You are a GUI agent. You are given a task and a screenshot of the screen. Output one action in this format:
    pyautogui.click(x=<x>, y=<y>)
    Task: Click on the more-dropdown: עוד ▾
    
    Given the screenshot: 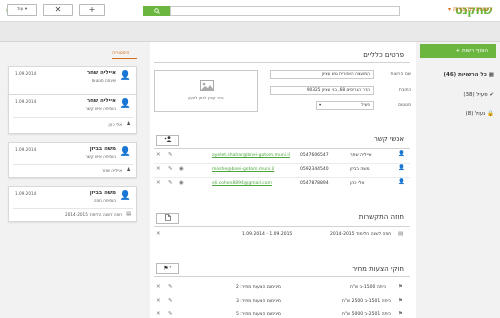 What is the action you would take?
    pyautogui.click(x=22, y=10)
    